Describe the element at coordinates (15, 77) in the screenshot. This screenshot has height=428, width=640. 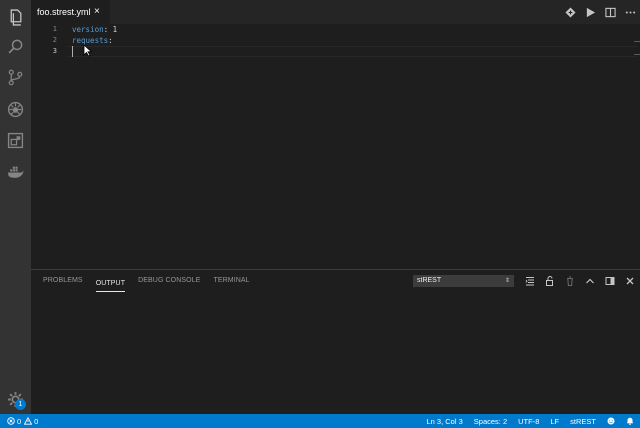
I see `source-control-icon` at that location.